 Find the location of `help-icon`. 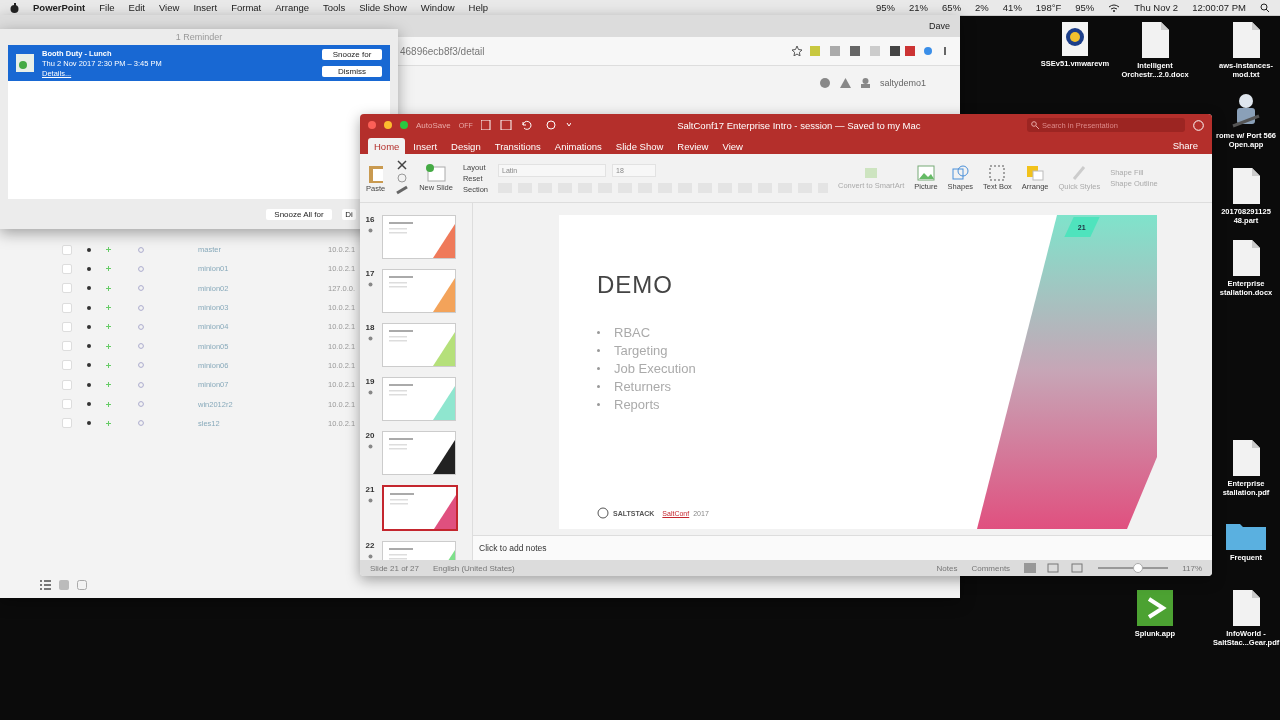

help-icon is located at coordinates (824, 83).